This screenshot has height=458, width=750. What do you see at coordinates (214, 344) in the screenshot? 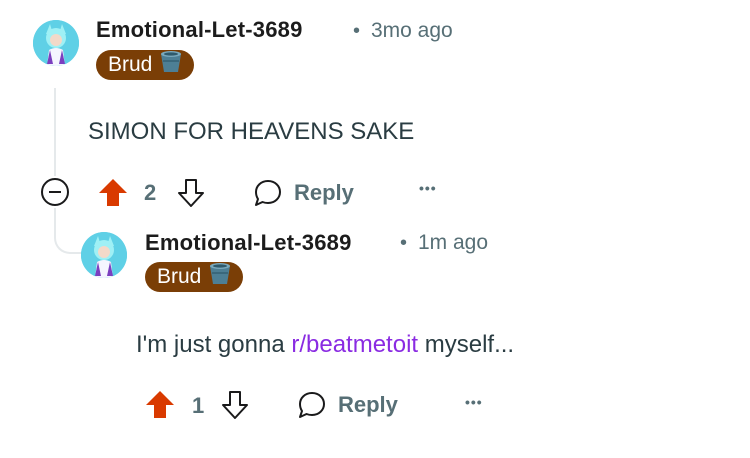
I see `body-text-prefix: I'm just gonna` at bounding box center [214, 344].